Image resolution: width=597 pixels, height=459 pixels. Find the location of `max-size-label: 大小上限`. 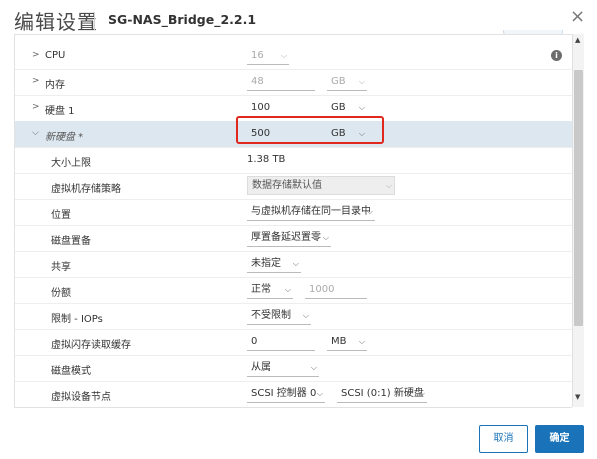

max-size-label: 大小上限 is located at coordinates (71, 163).